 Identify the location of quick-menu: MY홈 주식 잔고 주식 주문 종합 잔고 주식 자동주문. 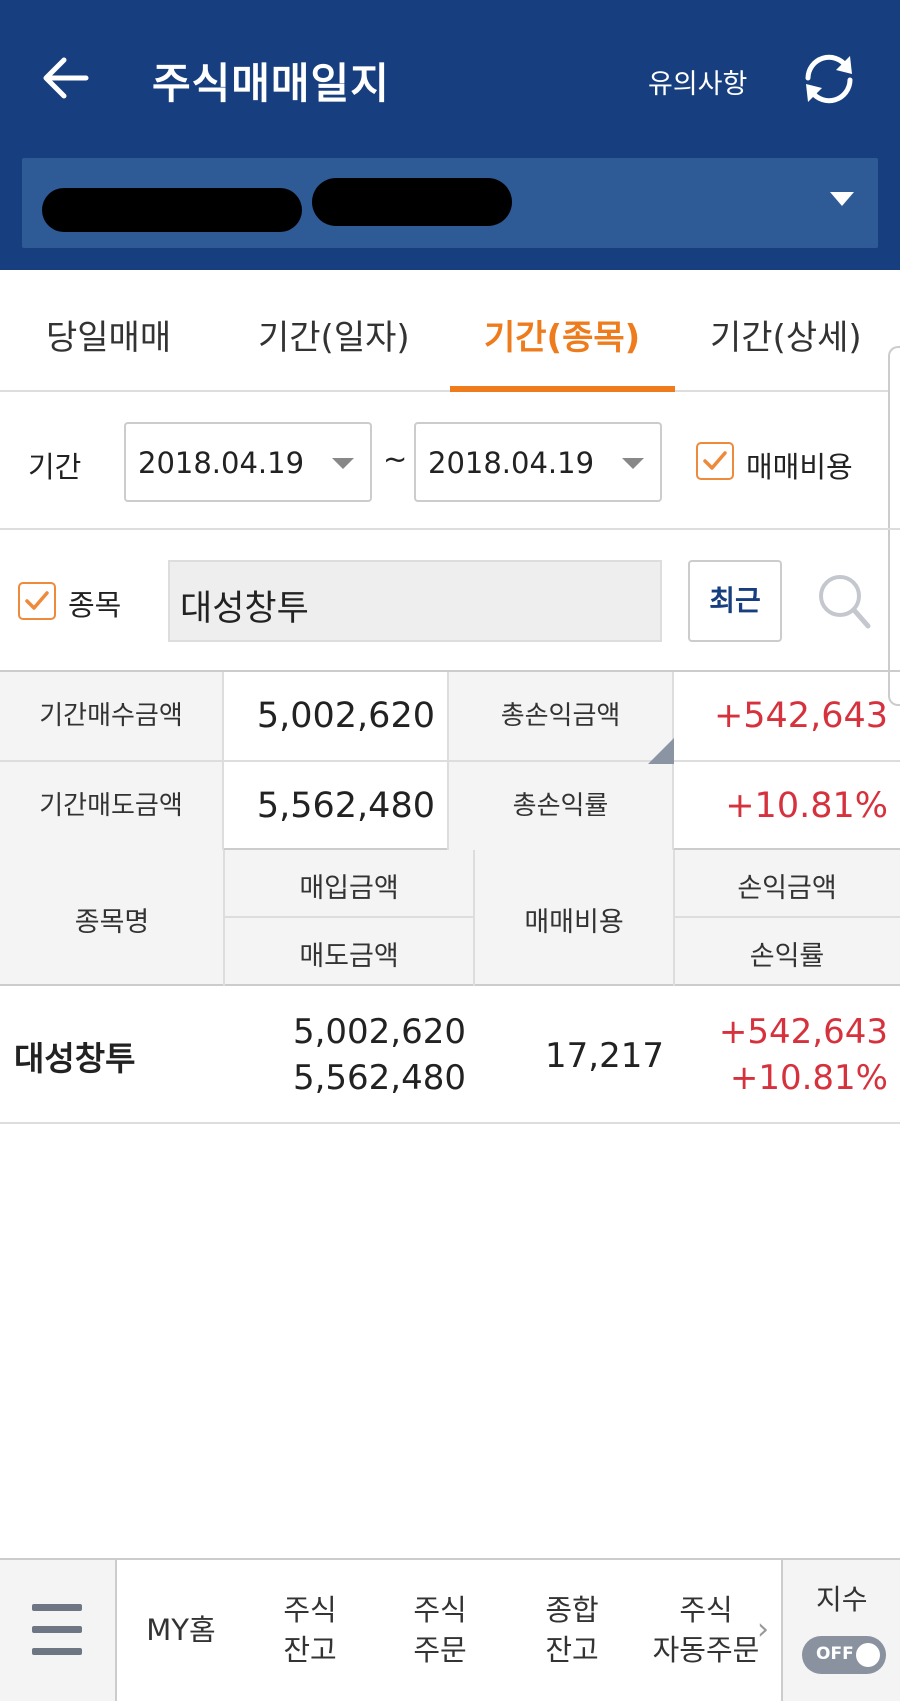
(450, 1630).